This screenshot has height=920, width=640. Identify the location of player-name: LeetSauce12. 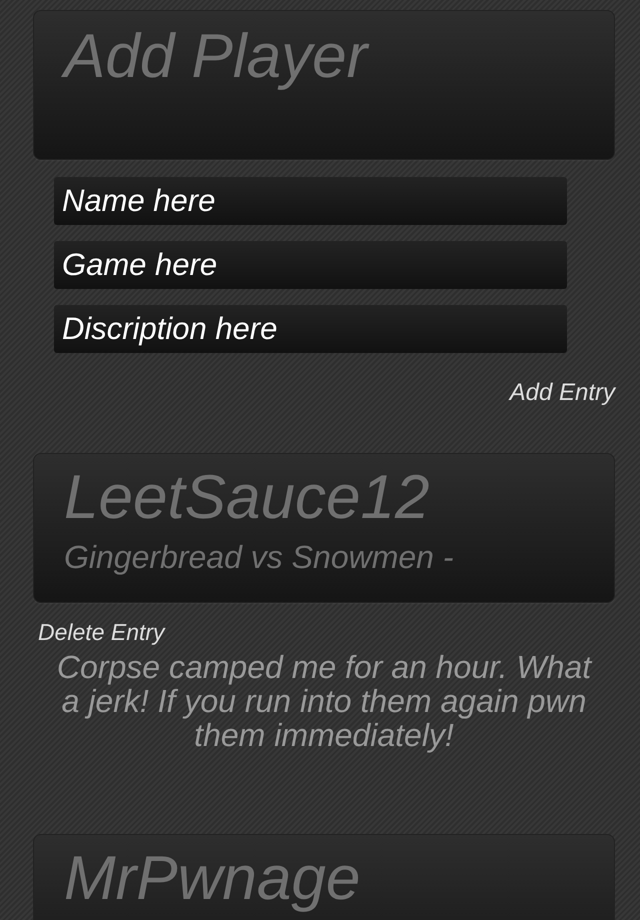
(247, 498).